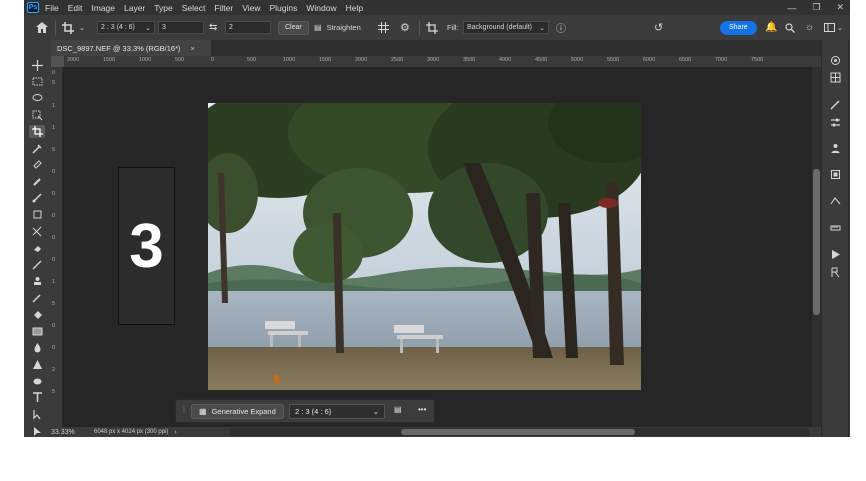  I want to click on paths-icon, so click(835, 201).